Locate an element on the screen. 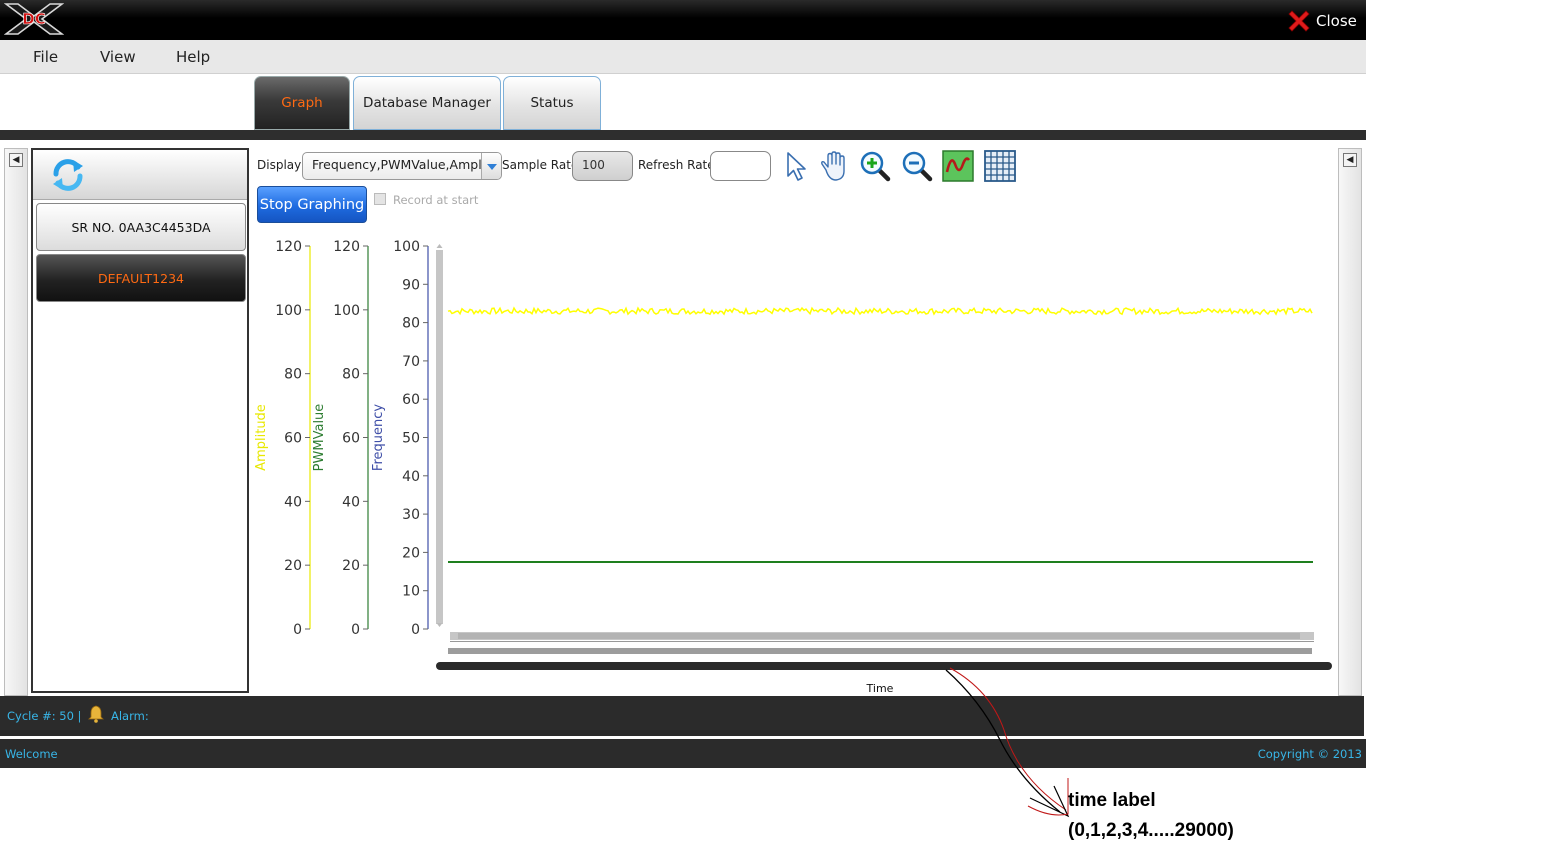 Image resolution: width=1568 pixels, height=850 pixels. pwmvalue-axis-tick-label: 80 is located at coordinates (351, 375).